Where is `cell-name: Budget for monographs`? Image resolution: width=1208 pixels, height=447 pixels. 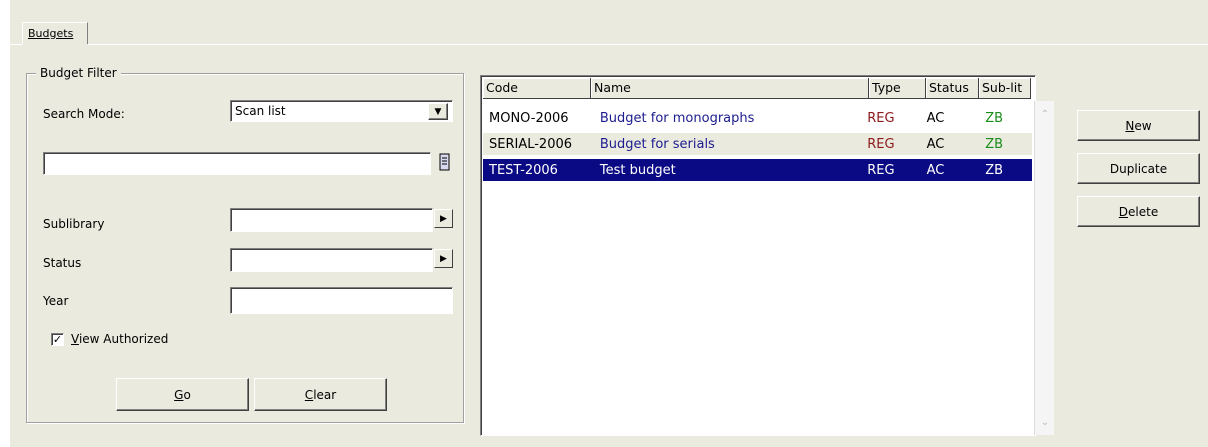 cell-name: Budget for monographs is located at coordinates (677, 118).